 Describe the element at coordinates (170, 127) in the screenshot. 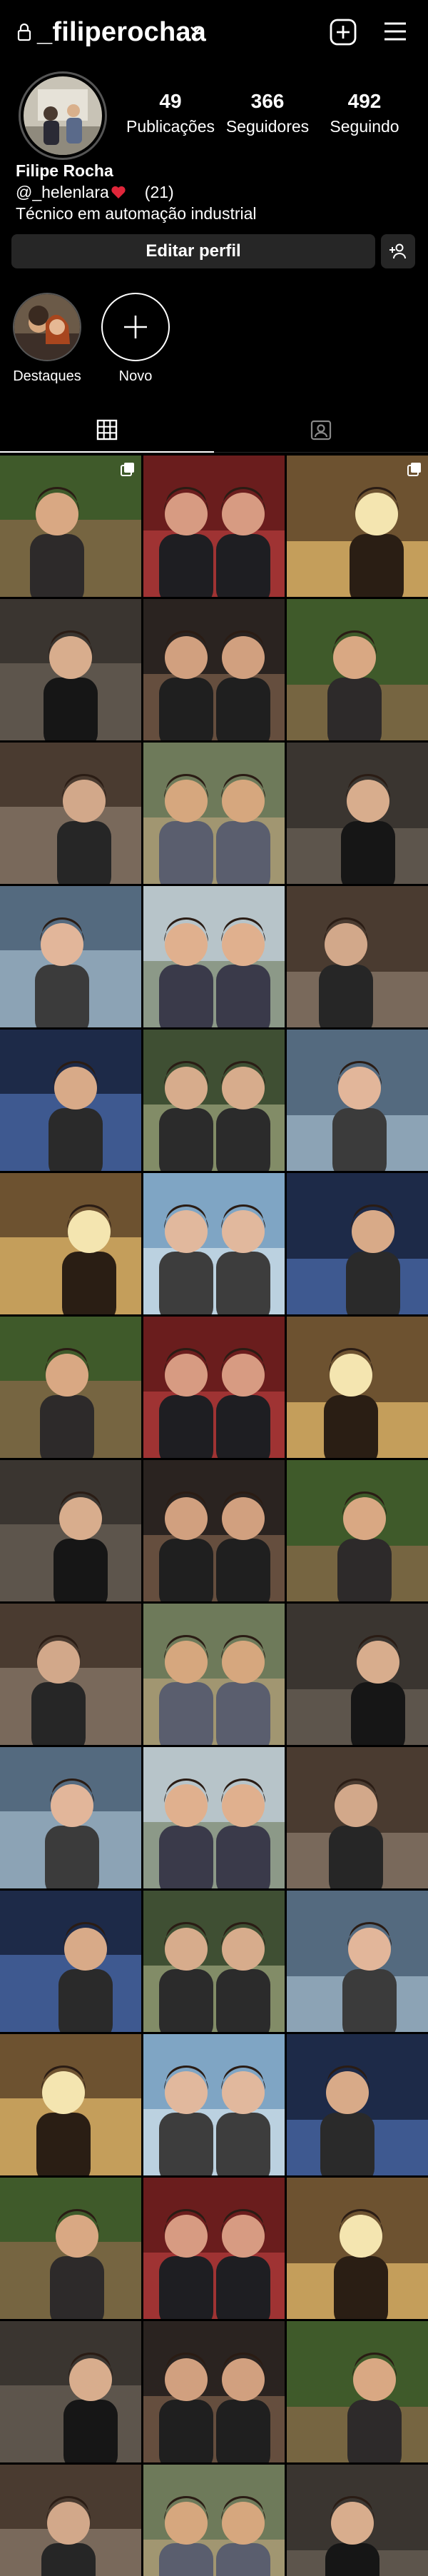

I see `posts-label: Publicações` at that location.